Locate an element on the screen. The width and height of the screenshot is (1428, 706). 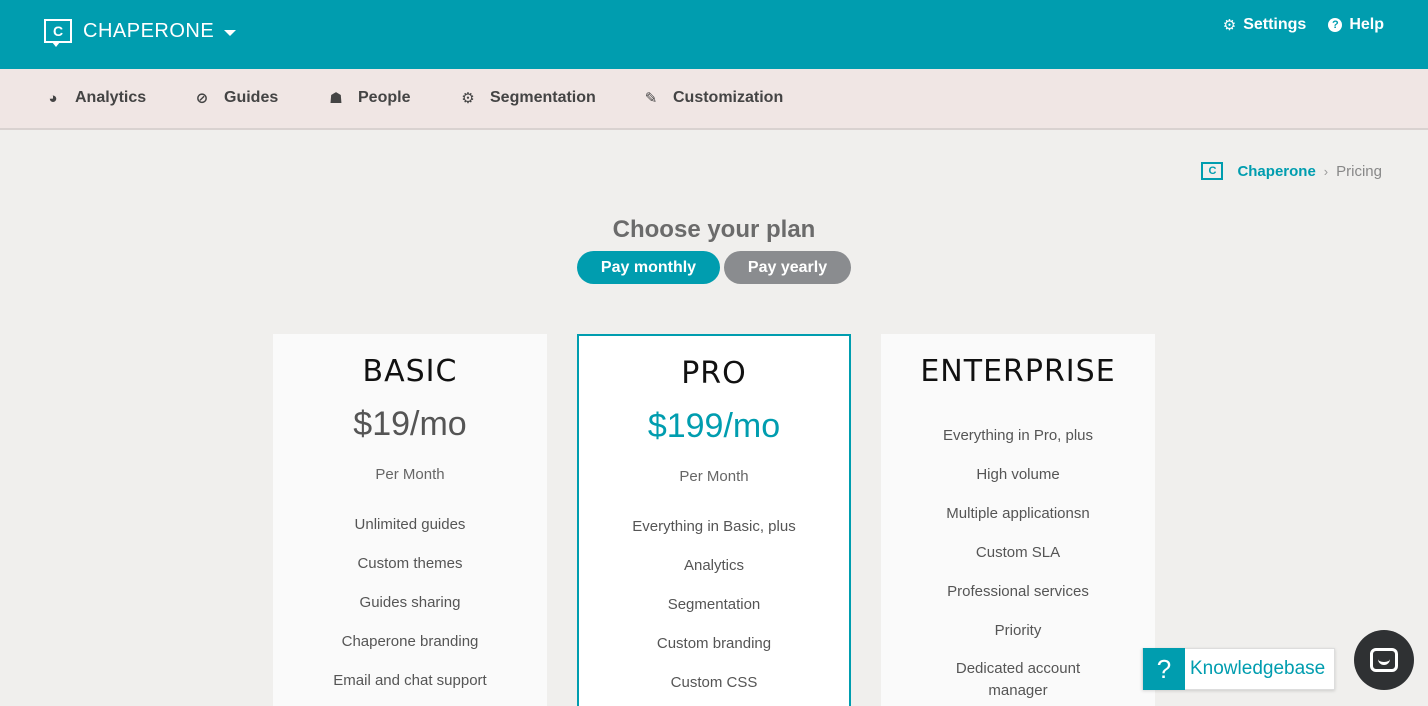
nav-item-analytics: ◕ Analytics is located at coordinates (95, 98).